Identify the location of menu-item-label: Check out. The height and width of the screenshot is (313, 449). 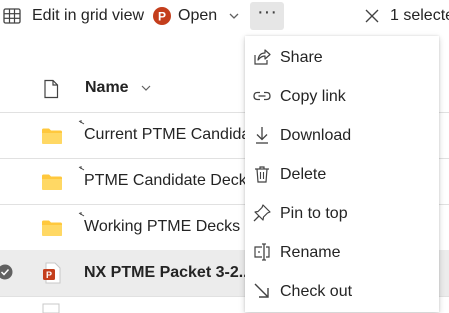
(316, 291).